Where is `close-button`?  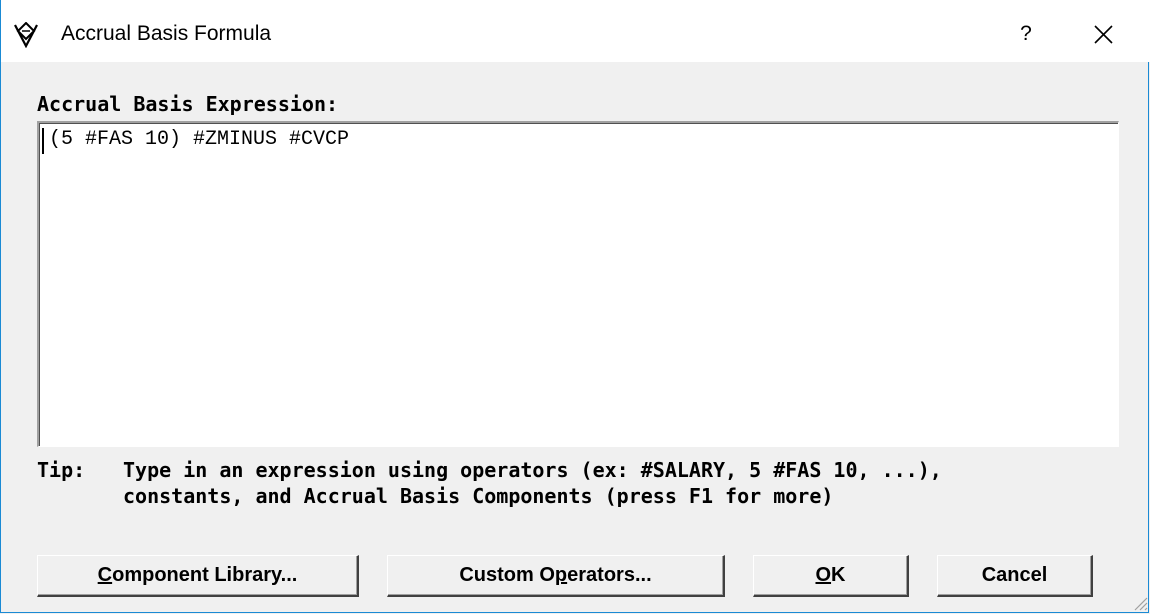
close-button is located at coordinates (1104, 34).